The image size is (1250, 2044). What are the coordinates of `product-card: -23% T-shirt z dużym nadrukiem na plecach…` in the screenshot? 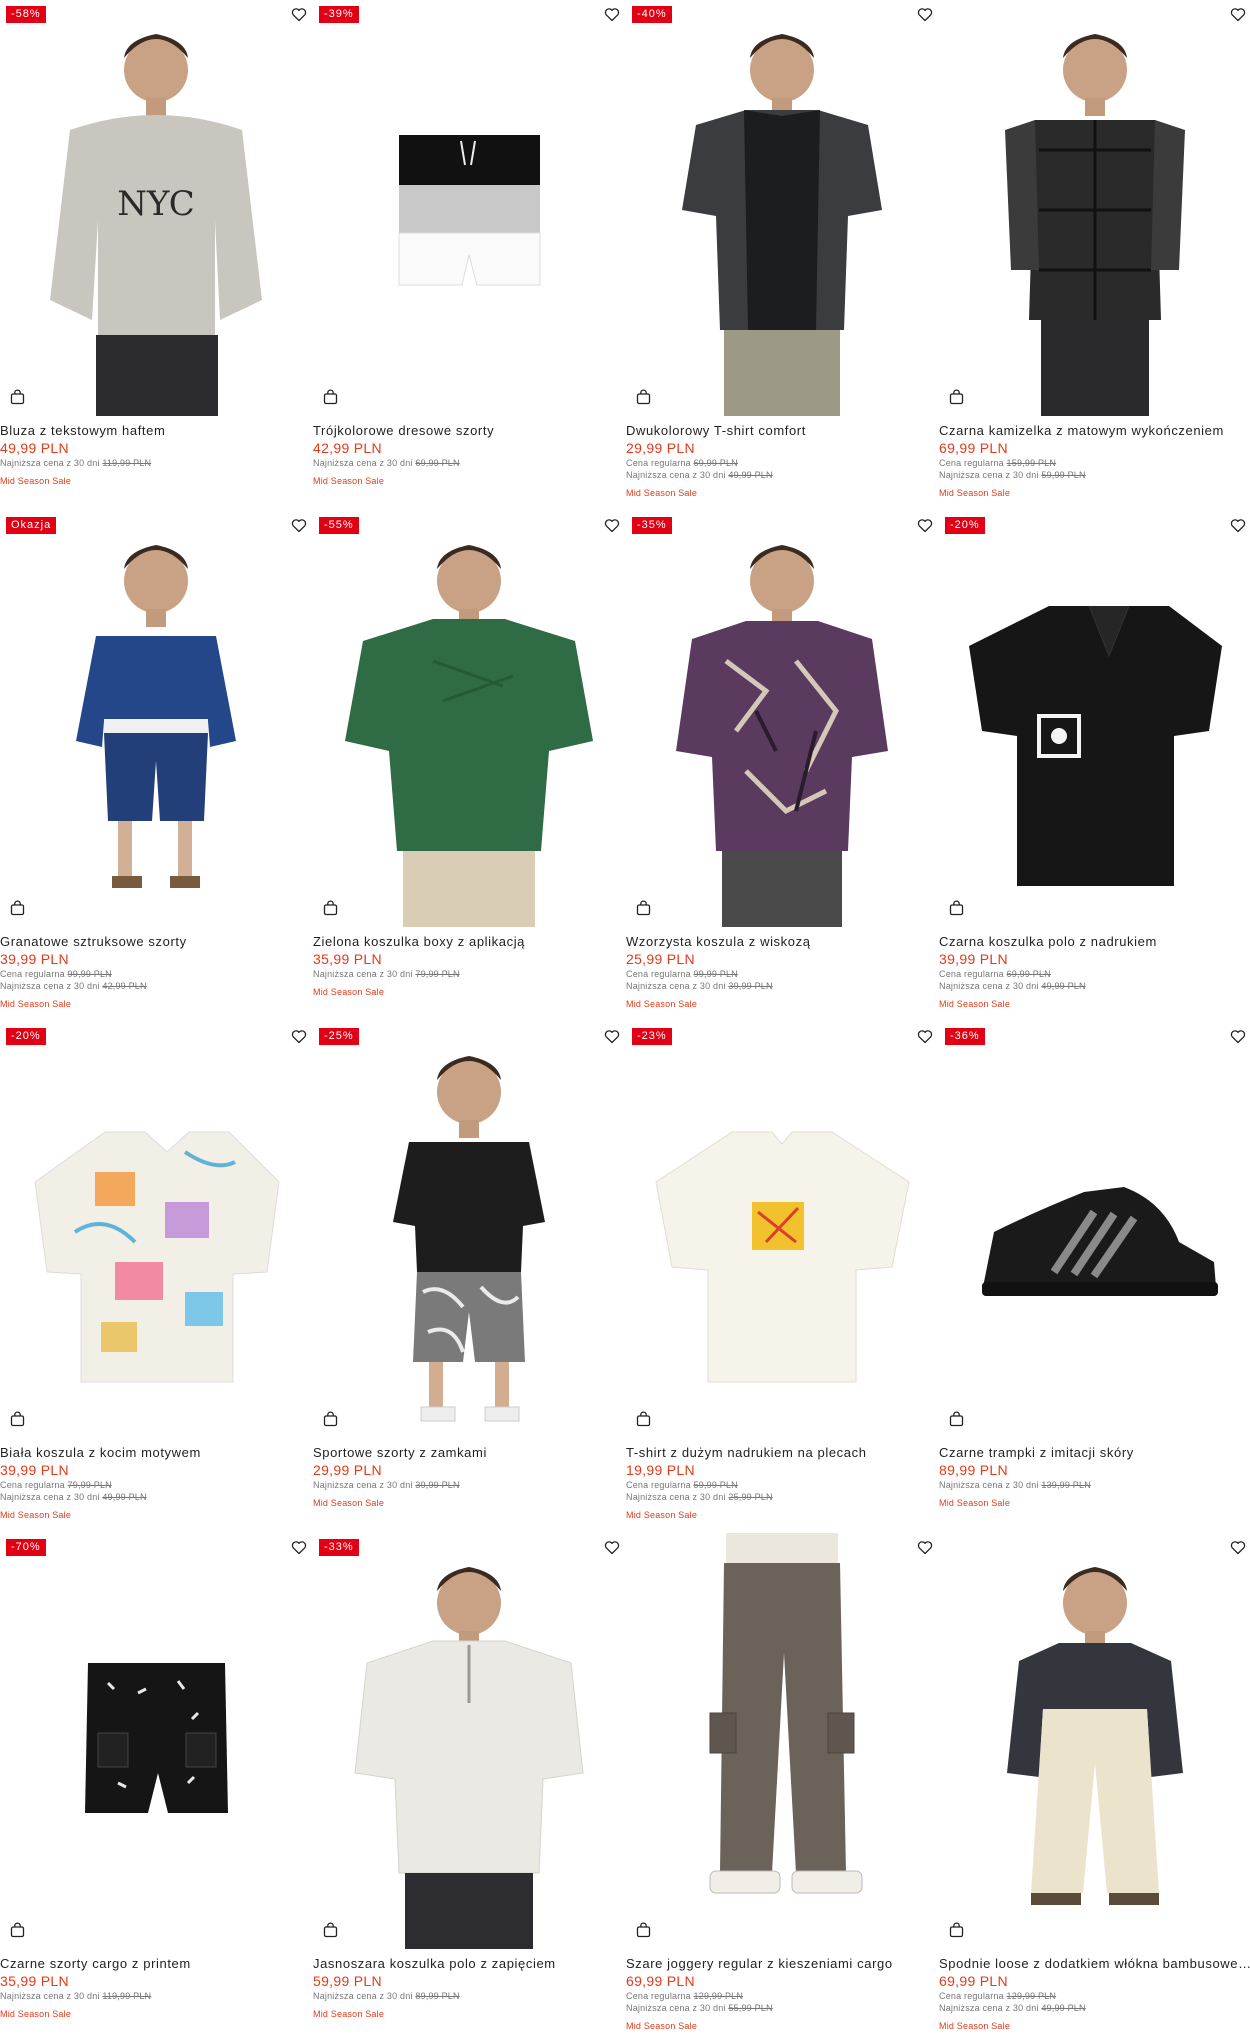 It's located at (782, 1277).